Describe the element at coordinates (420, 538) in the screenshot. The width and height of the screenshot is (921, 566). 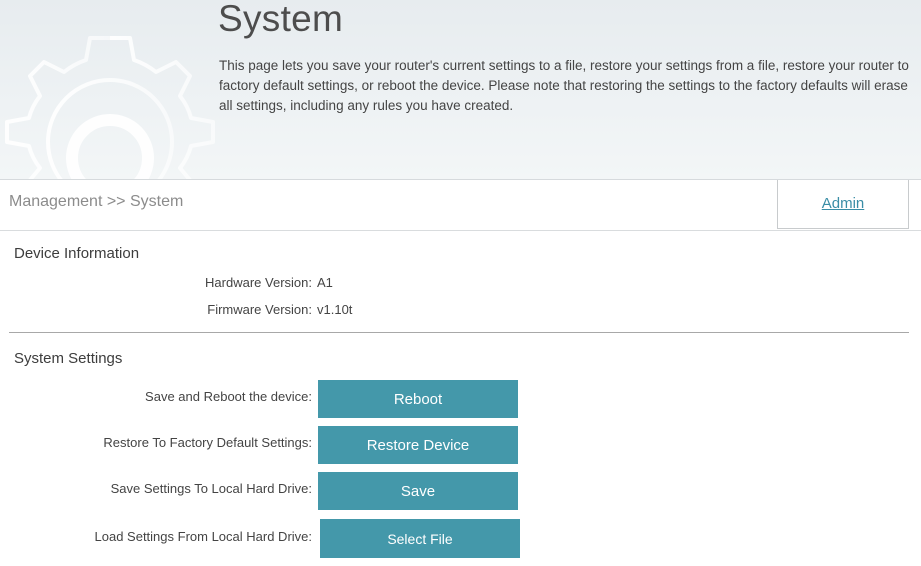
I see `select-file-button: Select File` at that location.